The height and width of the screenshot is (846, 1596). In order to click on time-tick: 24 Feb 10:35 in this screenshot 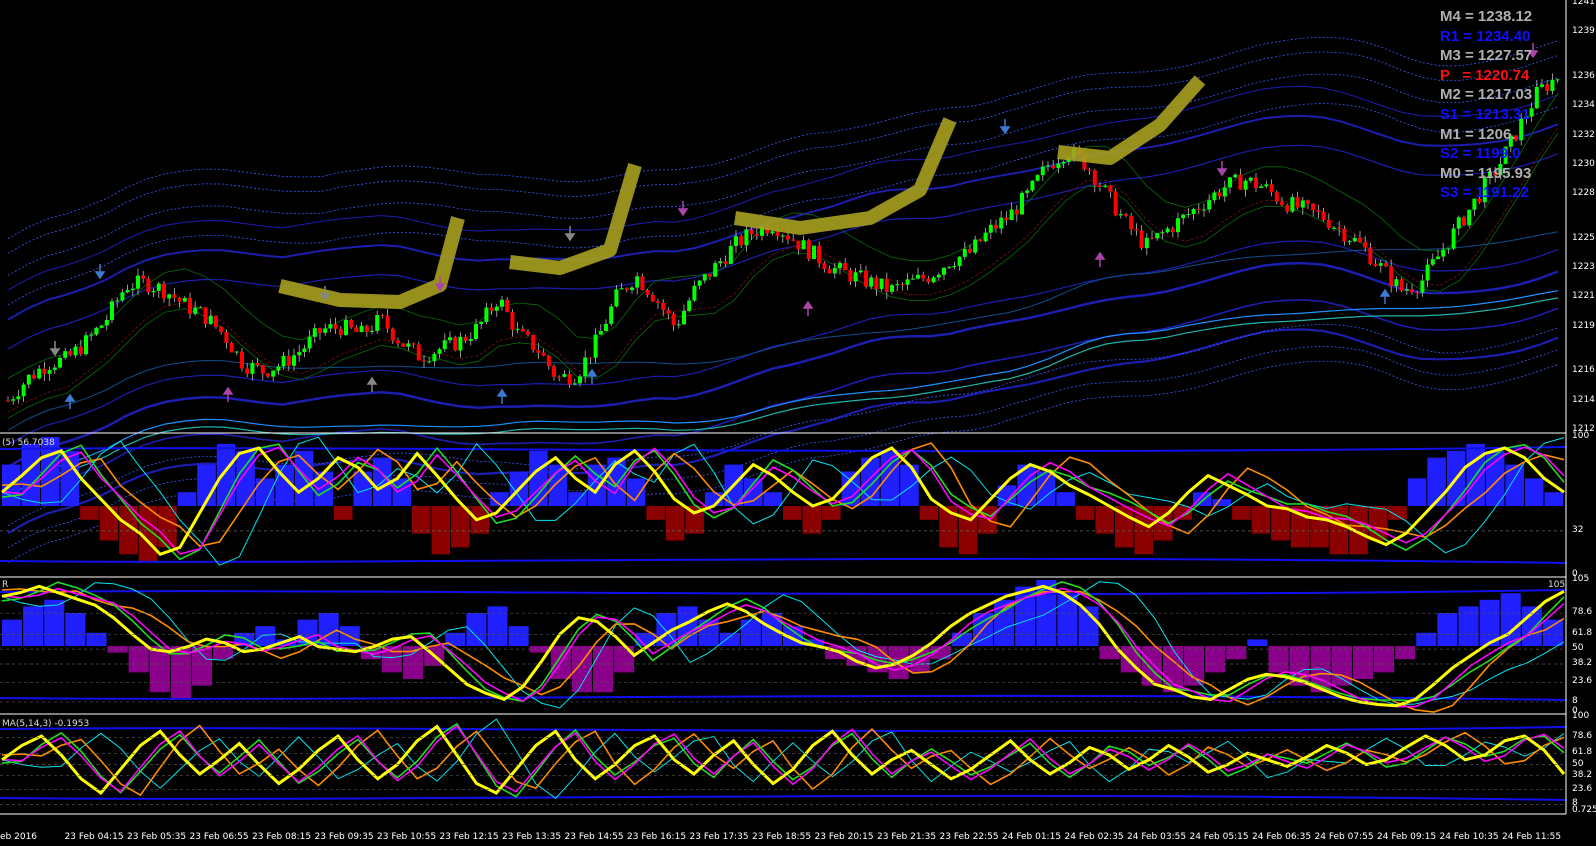, I will do `click(1469, 837)`.